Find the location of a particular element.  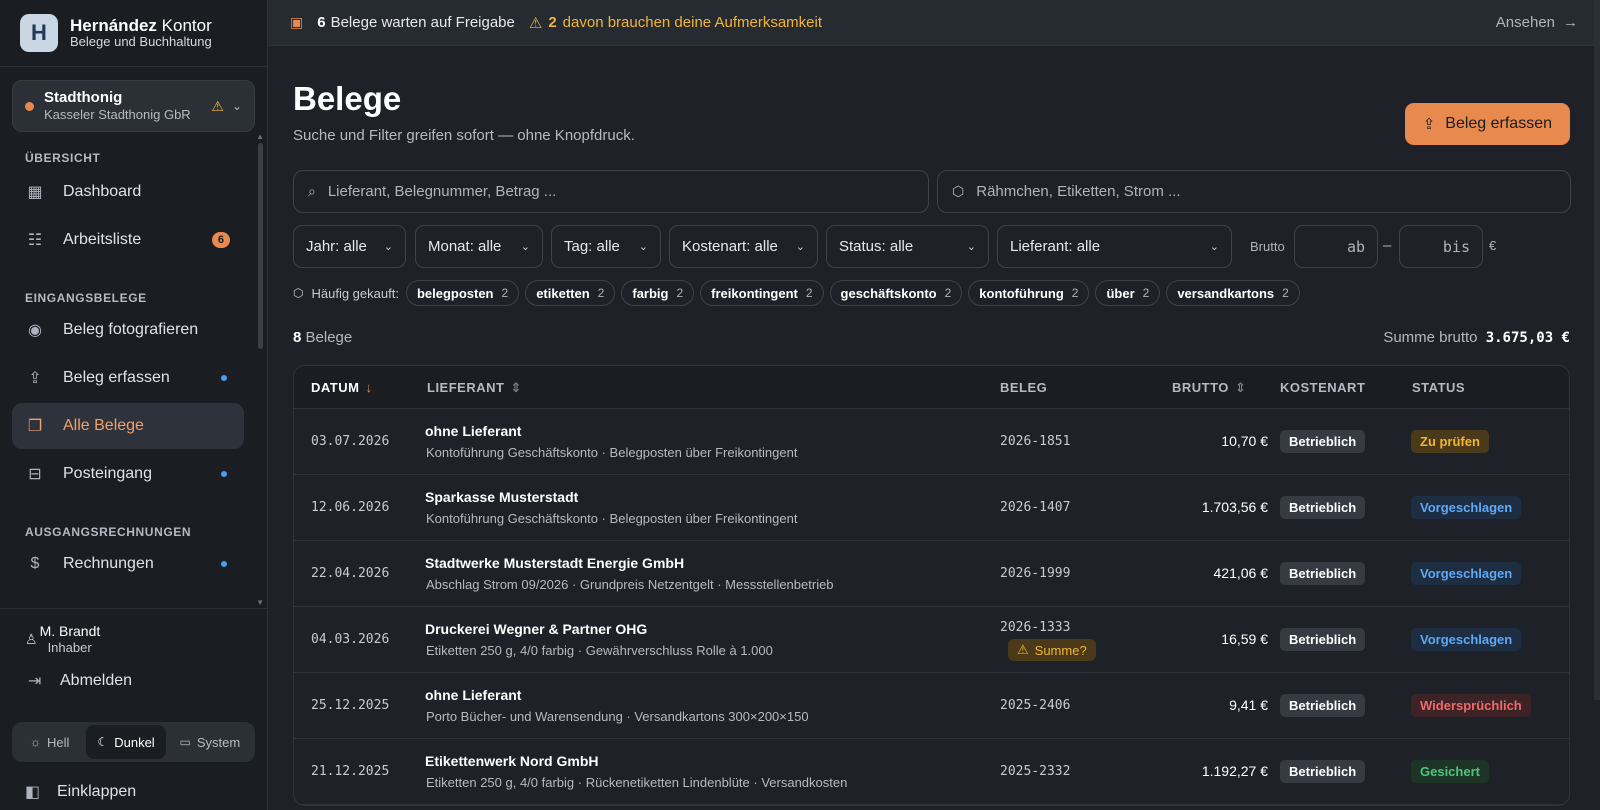

cell-beleg: 2026-1407 is located at coordinates (1035, 507).